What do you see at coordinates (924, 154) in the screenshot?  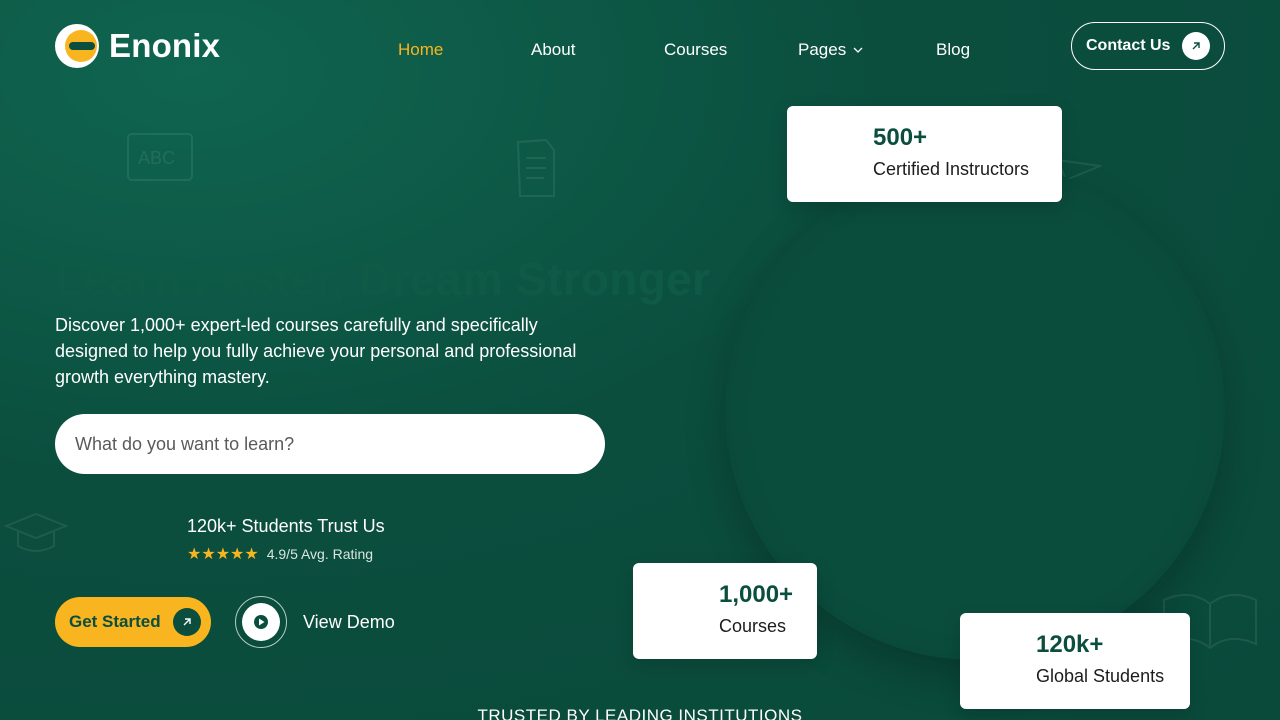 I see `stat-card-instructors: 500+ Certified Instructors` at bounding box center [924, 154].